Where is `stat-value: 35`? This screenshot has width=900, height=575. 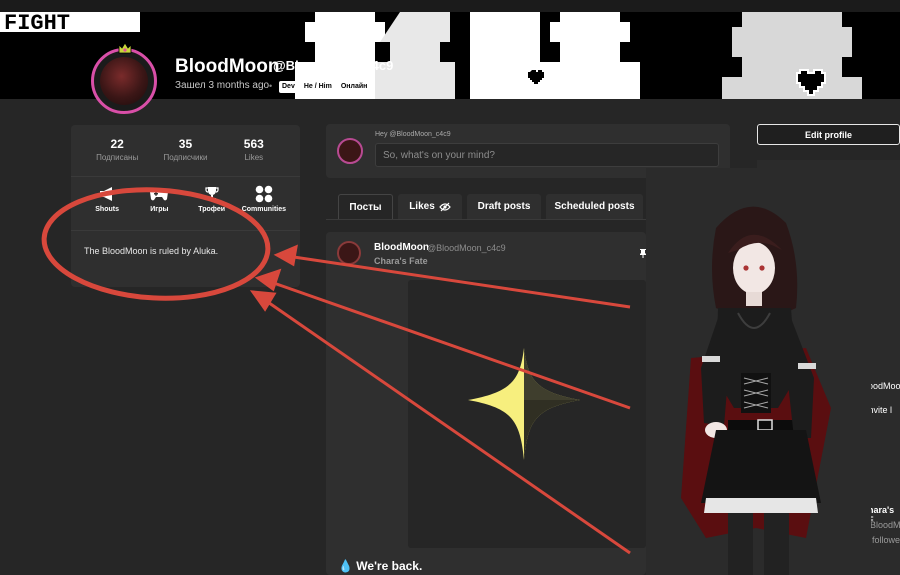
stat-value: 35 is located at coordinates (185, 144).